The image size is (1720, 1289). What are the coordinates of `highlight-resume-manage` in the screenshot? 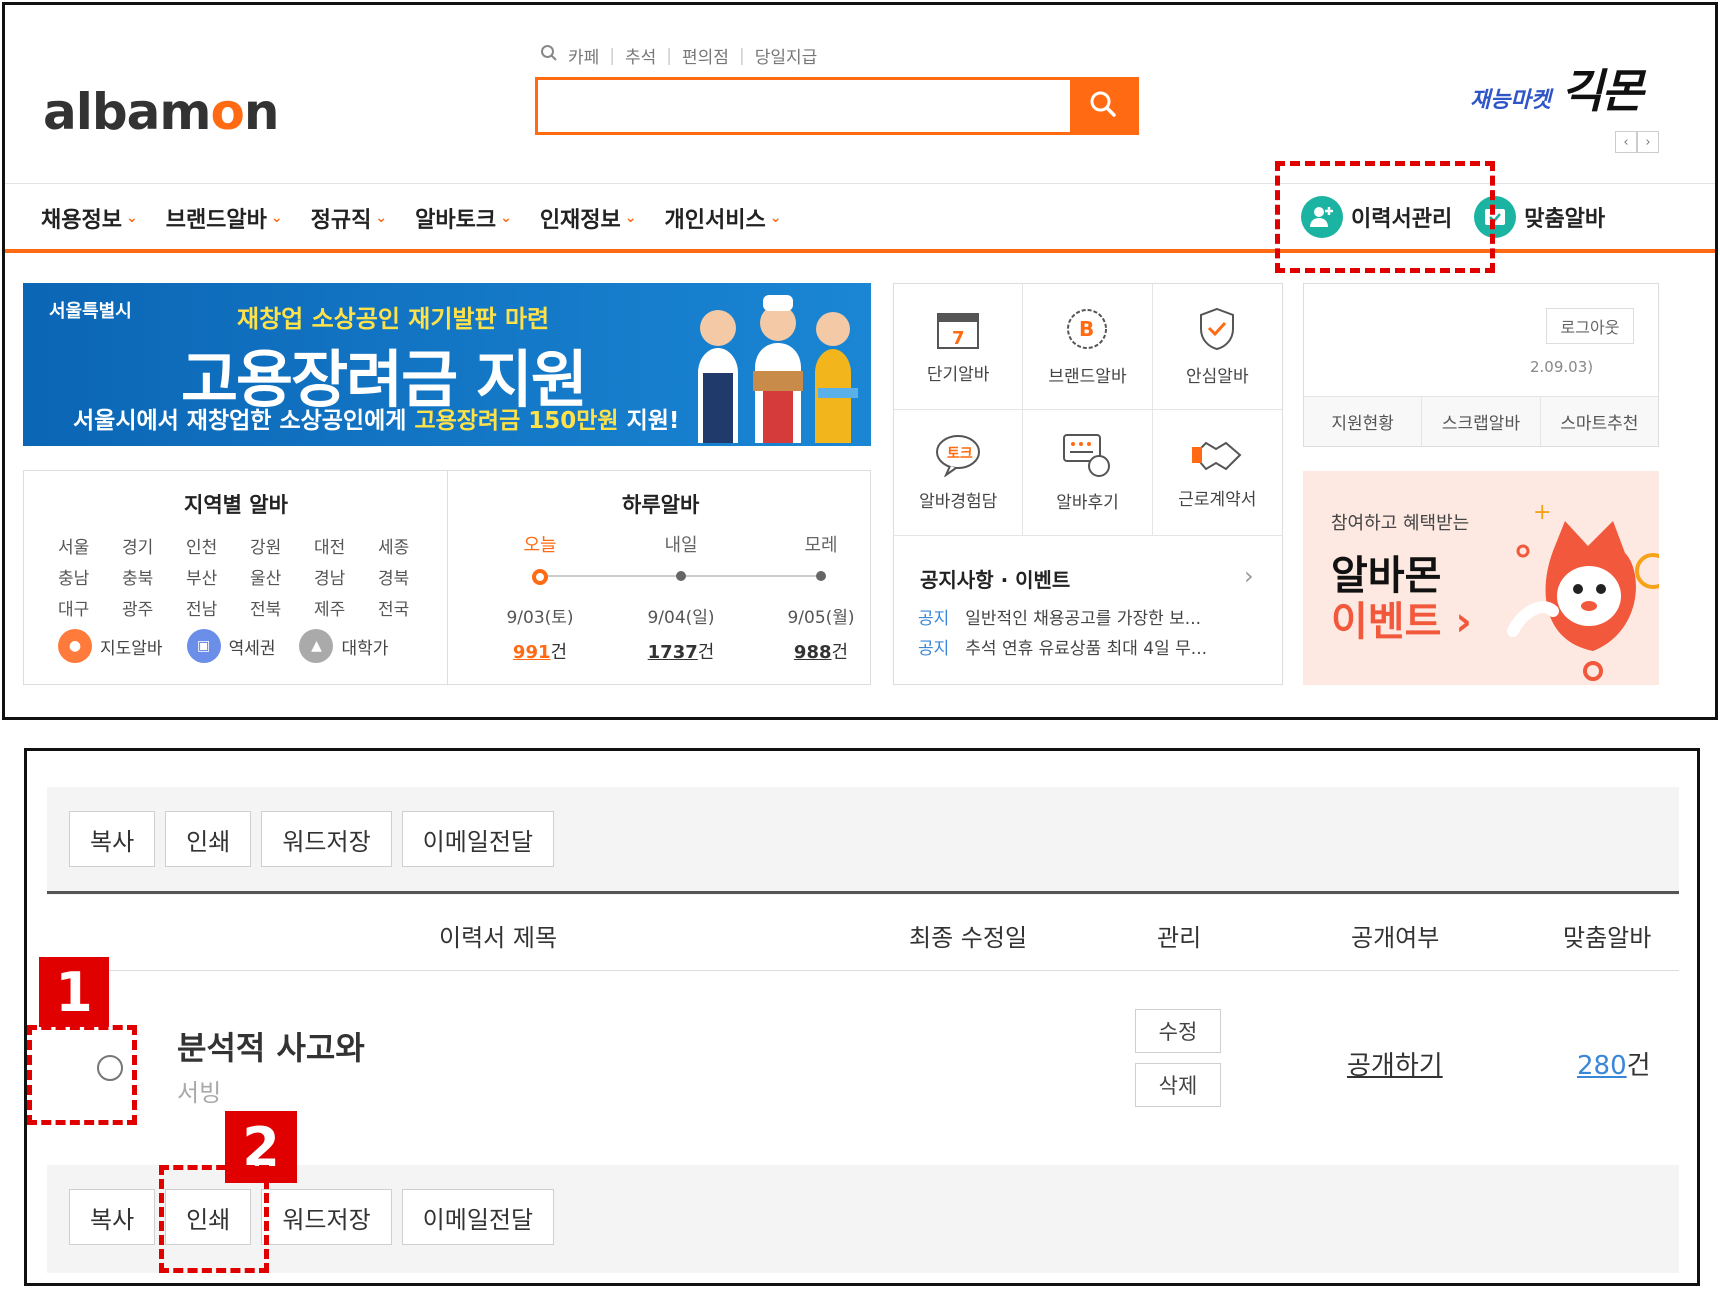 It's located at (1385, 217).